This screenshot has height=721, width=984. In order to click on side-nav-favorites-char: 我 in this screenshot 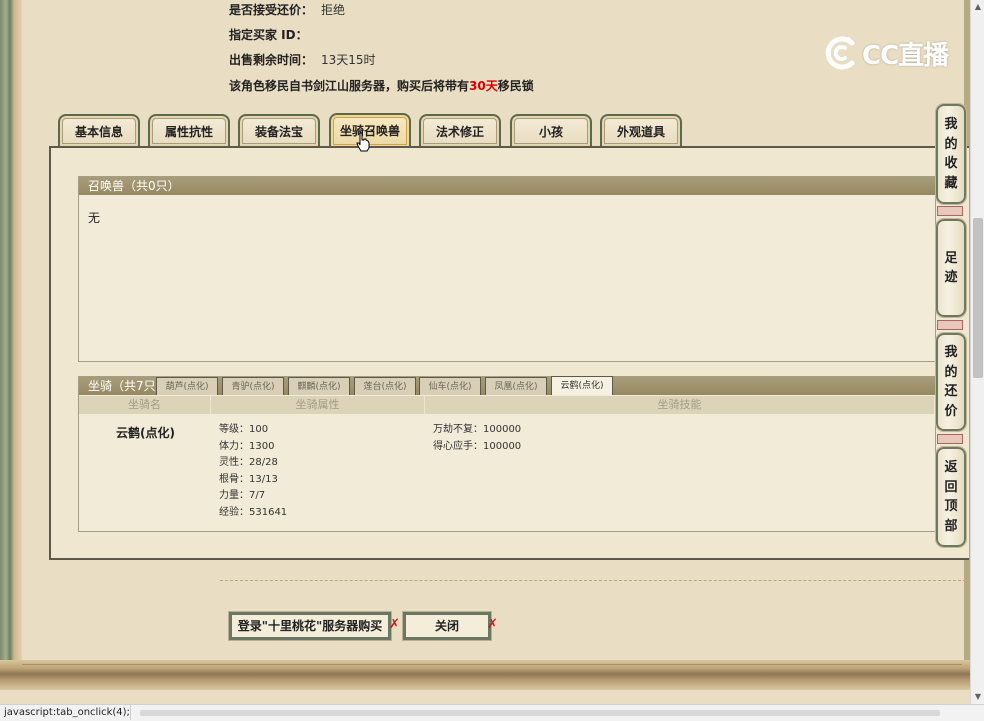, I will do `click(951, 124)`.